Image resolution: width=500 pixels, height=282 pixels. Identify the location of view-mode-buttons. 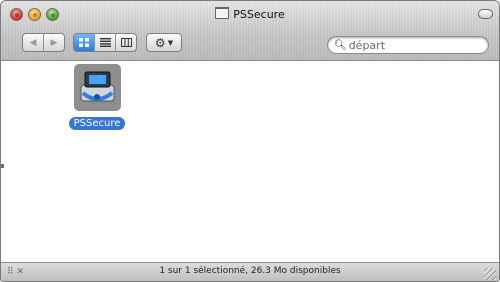
(105, 42).